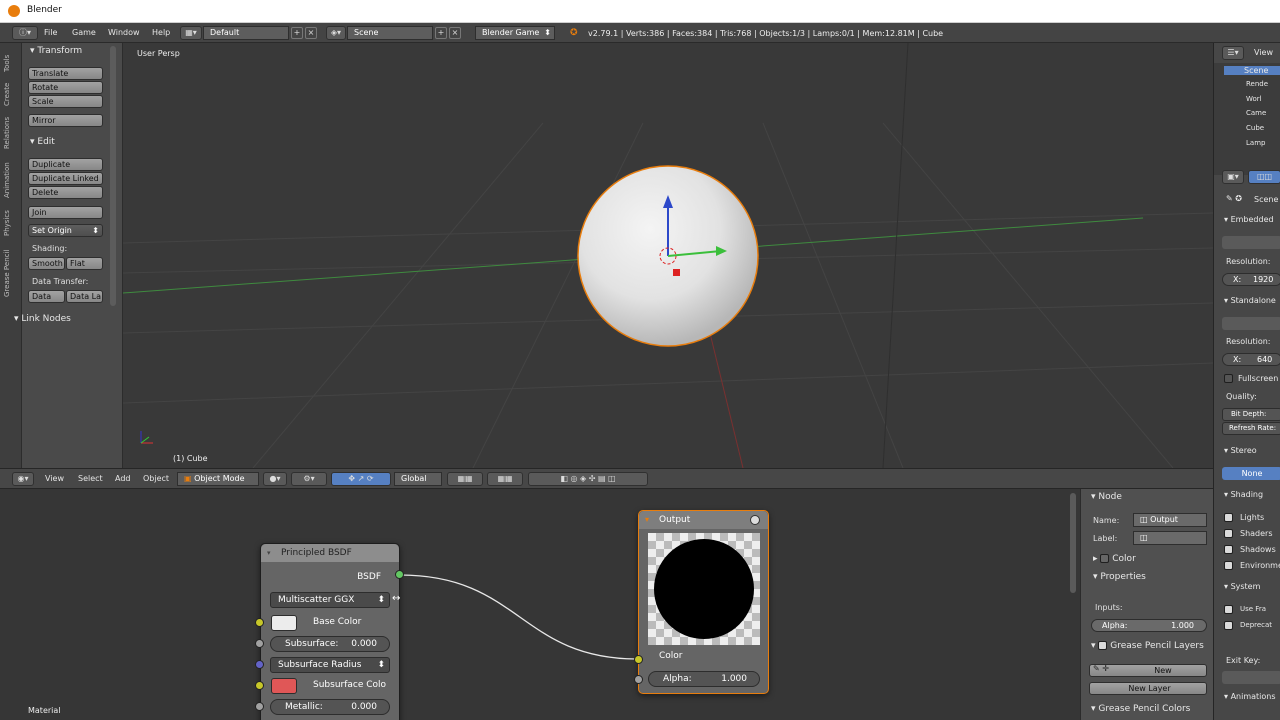  What do you see at coordinates (259, 706) in the screenshot?
I see `metallic-socket` at bounding box center [259, 706].